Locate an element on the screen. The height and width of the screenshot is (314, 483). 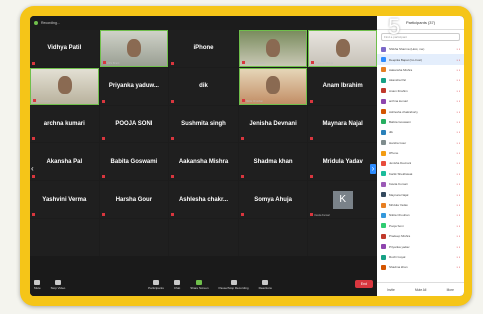
chat-button: Chat is located at coordinates (177, 285).